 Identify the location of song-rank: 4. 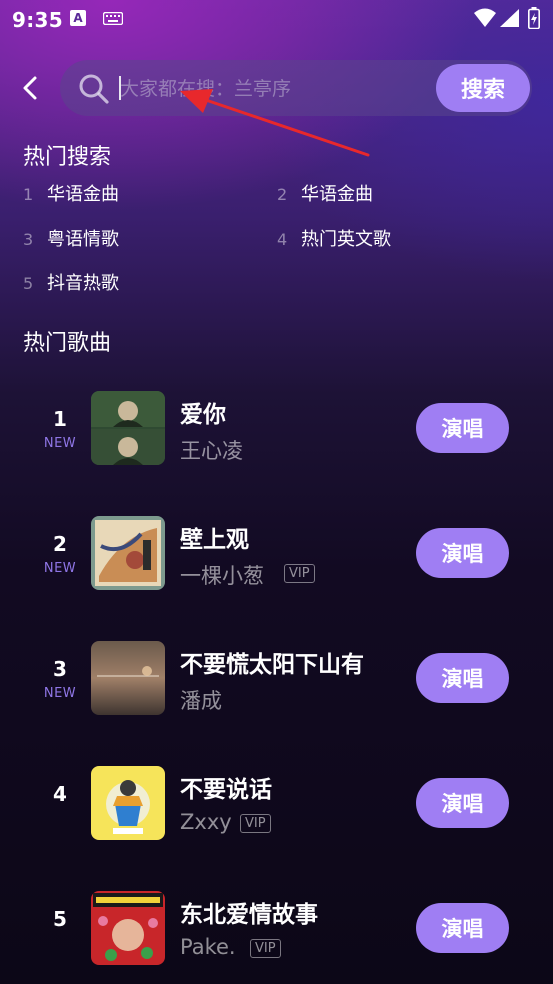
(60, 794).